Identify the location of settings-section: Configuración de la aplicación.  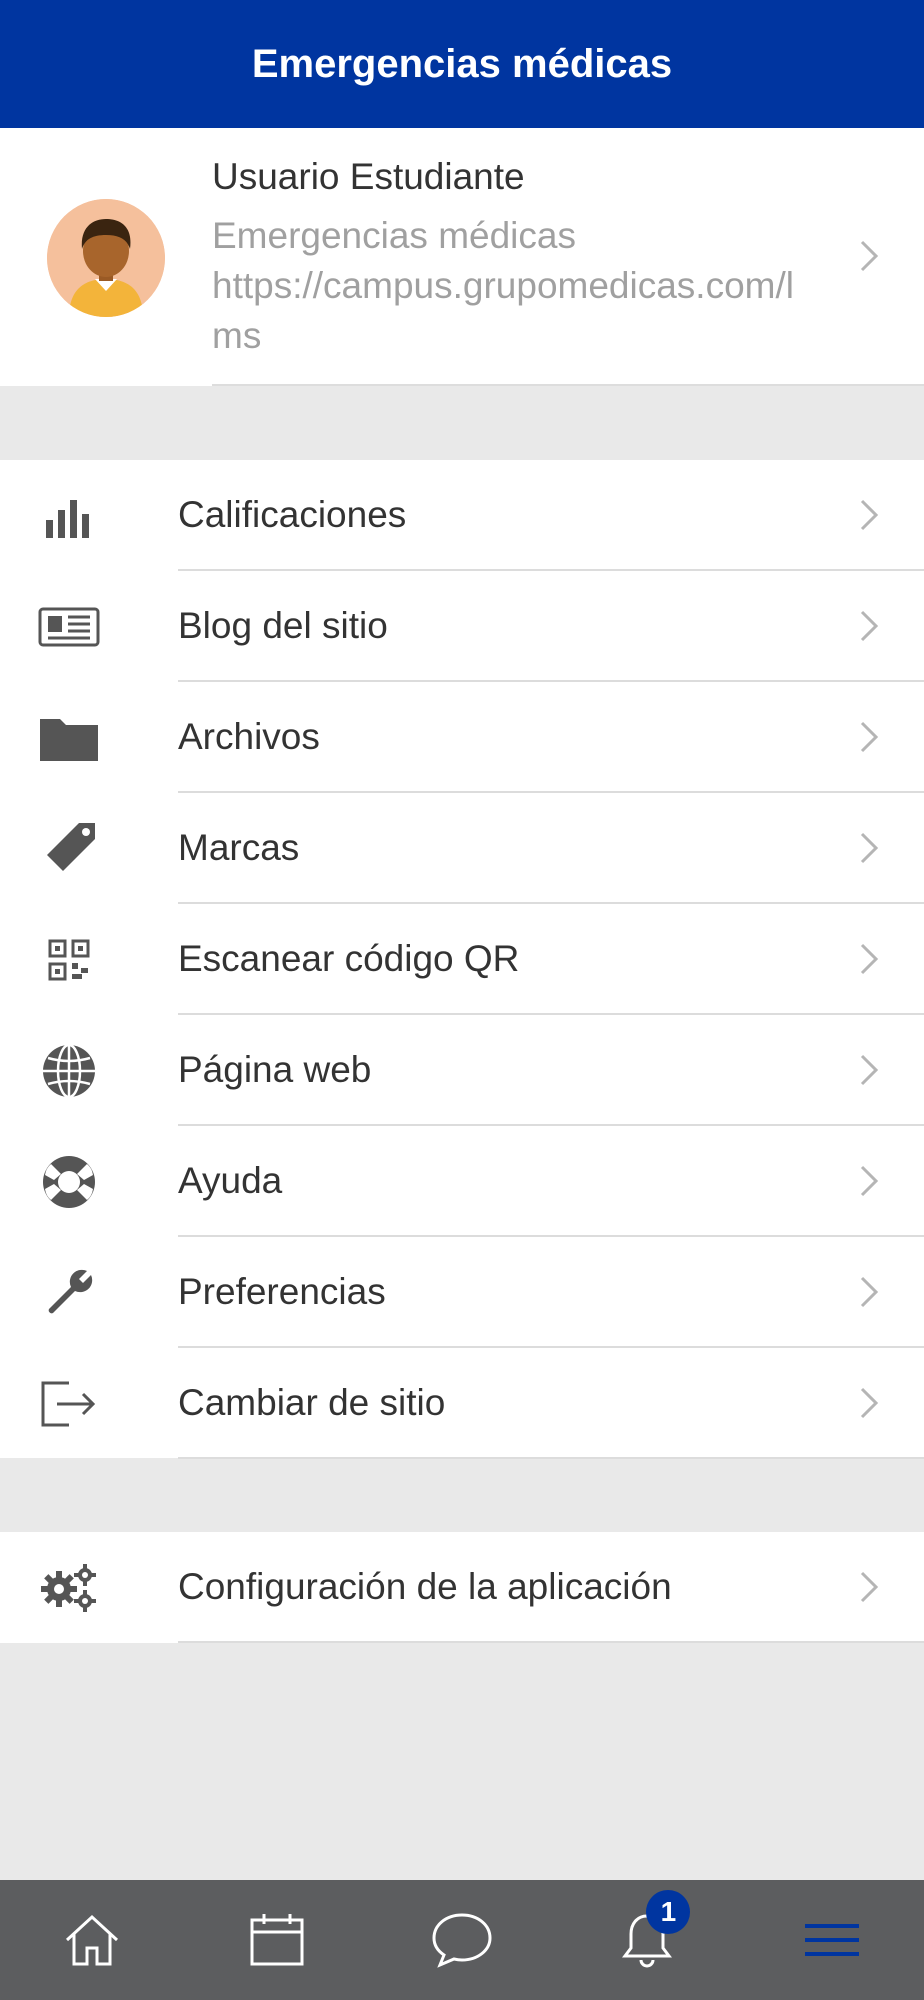
(462, 1587).